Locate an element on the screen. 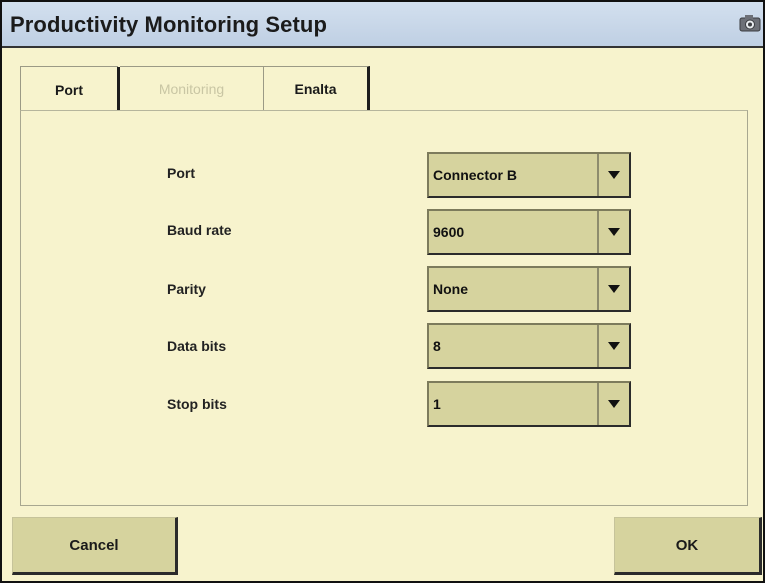 The image size is (765, 583). cancel-button: Cancel is located at coordinates (95, 546).